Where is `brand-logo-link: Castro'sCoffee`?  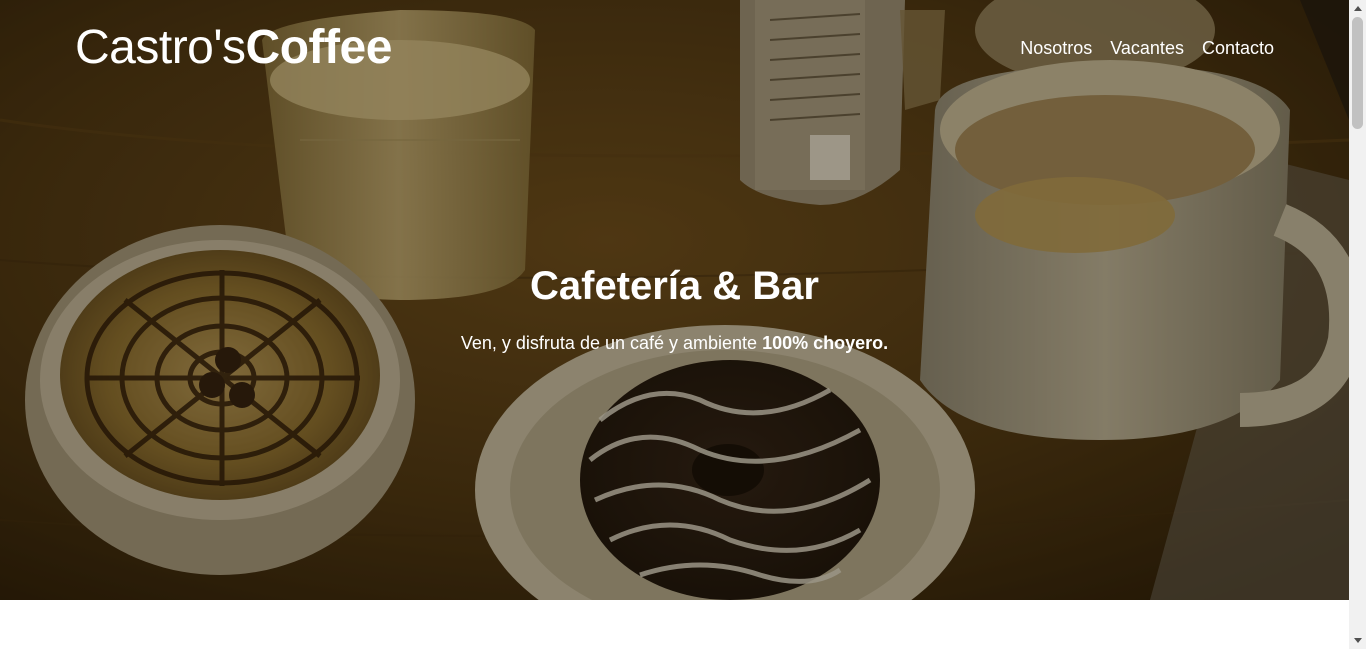
brand-logo-link: Castro'sCoffee is located at coordinates (233, 48).